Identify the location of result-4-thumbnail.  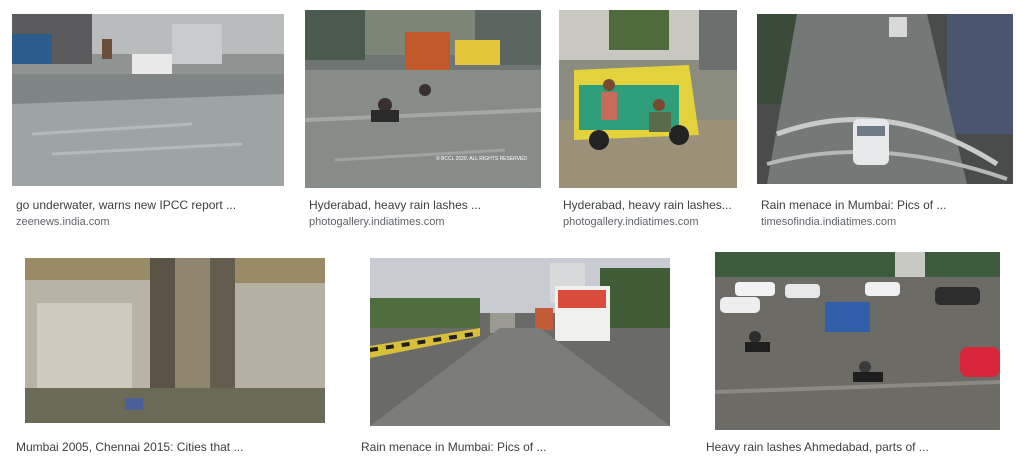
(885, 99).